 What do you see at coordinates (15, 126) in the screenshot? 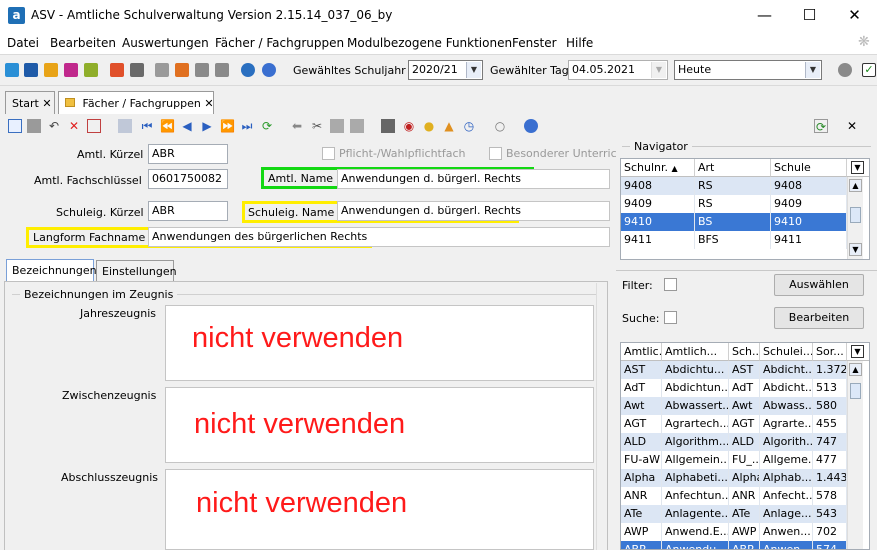
I see `new-icon` at bounding box center [15, 126].